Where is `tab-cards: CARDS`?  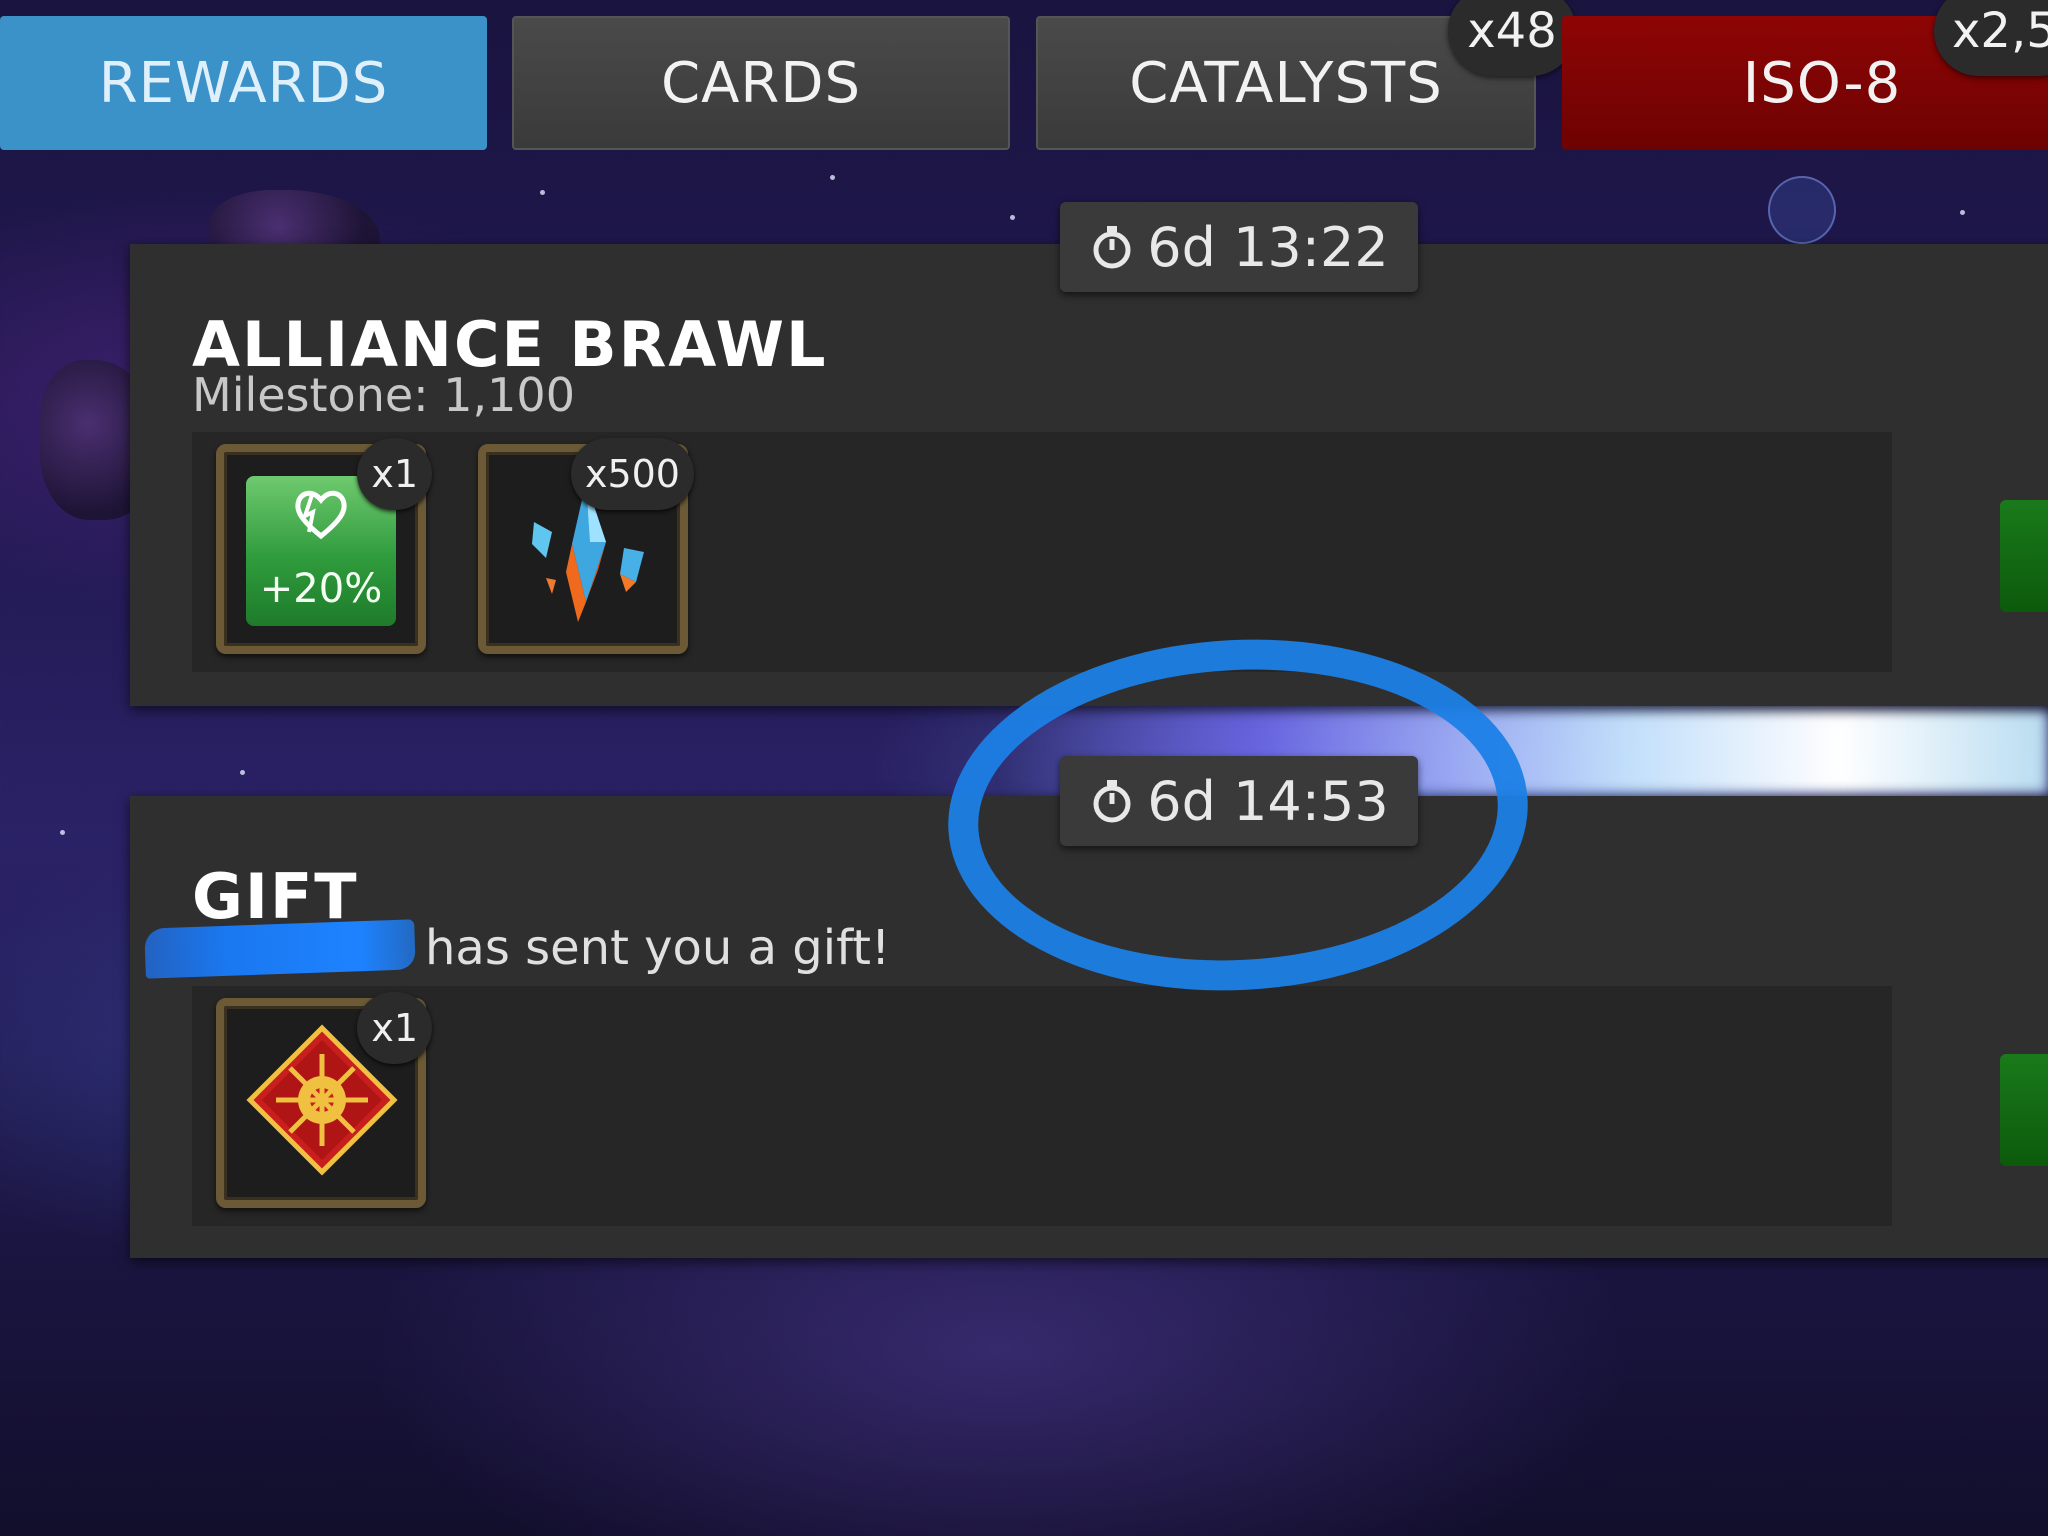
tab-cards: CARDS is located at coordinates (761, 83).